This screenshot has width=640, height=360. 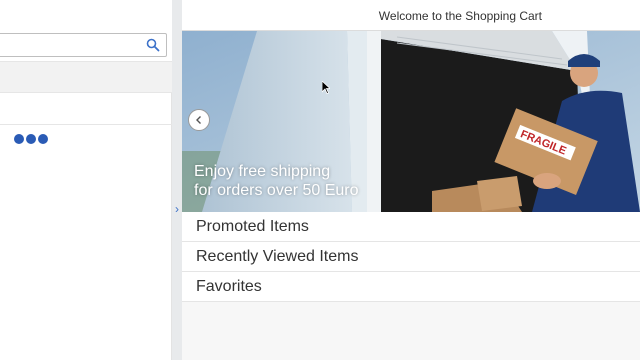 I want to click on busy-indicator, so click(x=31, y=139).